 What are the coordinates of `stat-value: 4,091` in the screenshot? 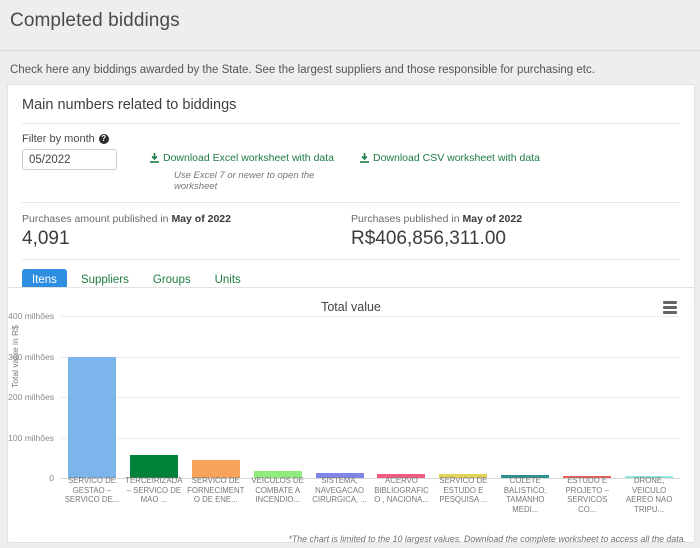 It's located at (46, 238).